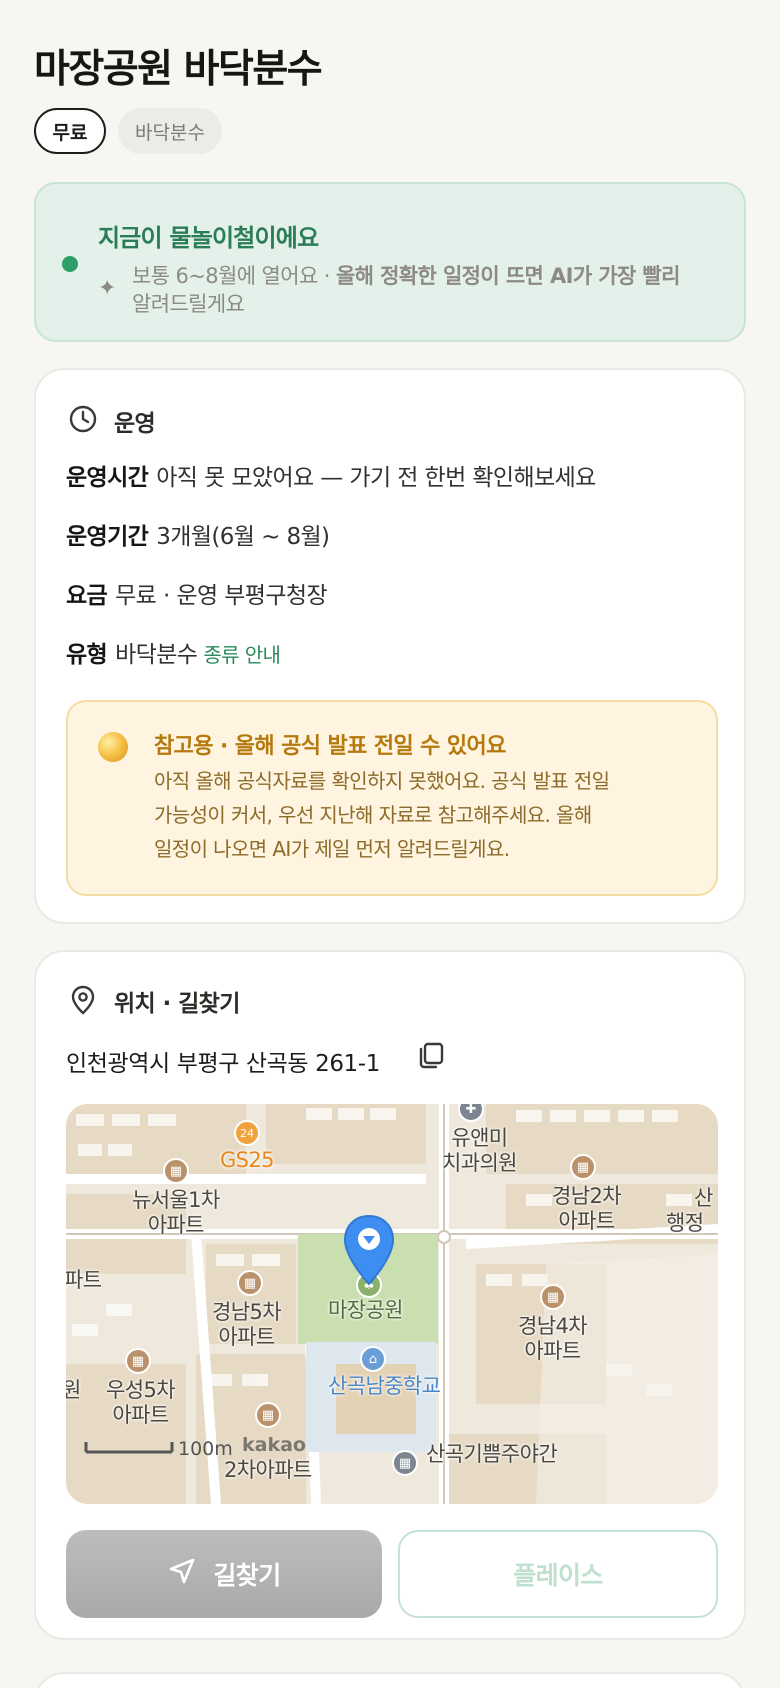 Image resolution: width=780 pixels, height=1688 pixels. I want to click on map-scale-label: 100m, so click(205, 1449).